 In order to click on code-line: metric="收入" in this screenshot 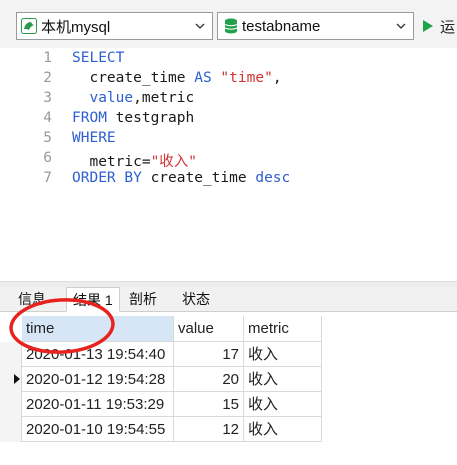, I will do `click(134, 160)`.